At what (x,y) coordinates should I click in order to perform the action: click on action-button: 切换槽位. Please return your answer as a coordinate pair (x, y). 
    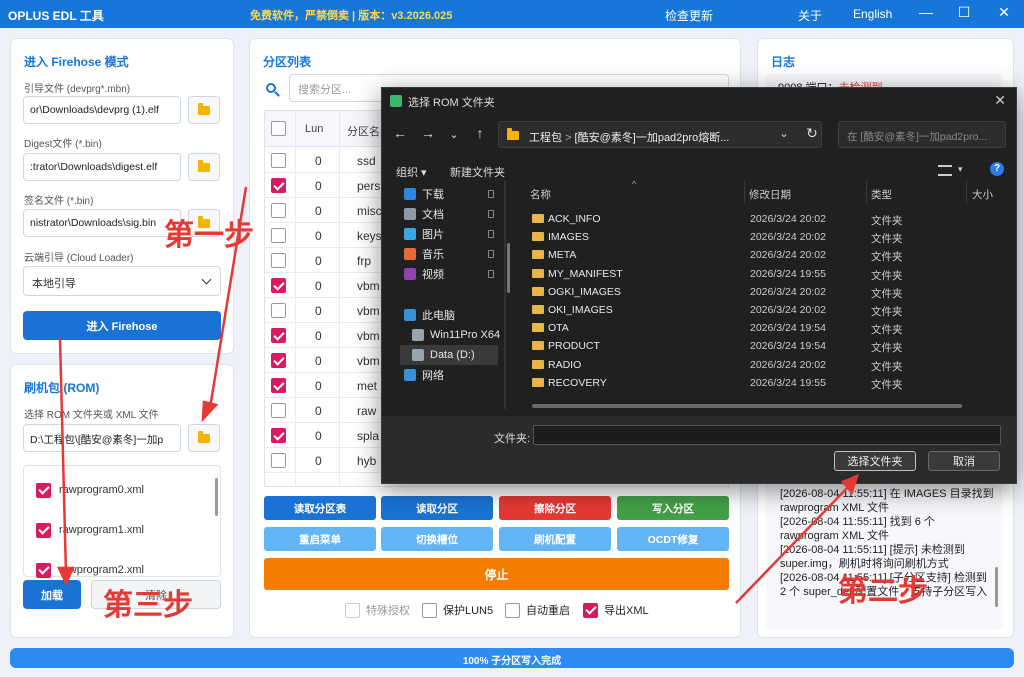
    Looking at the image, I should click on (437, 539).